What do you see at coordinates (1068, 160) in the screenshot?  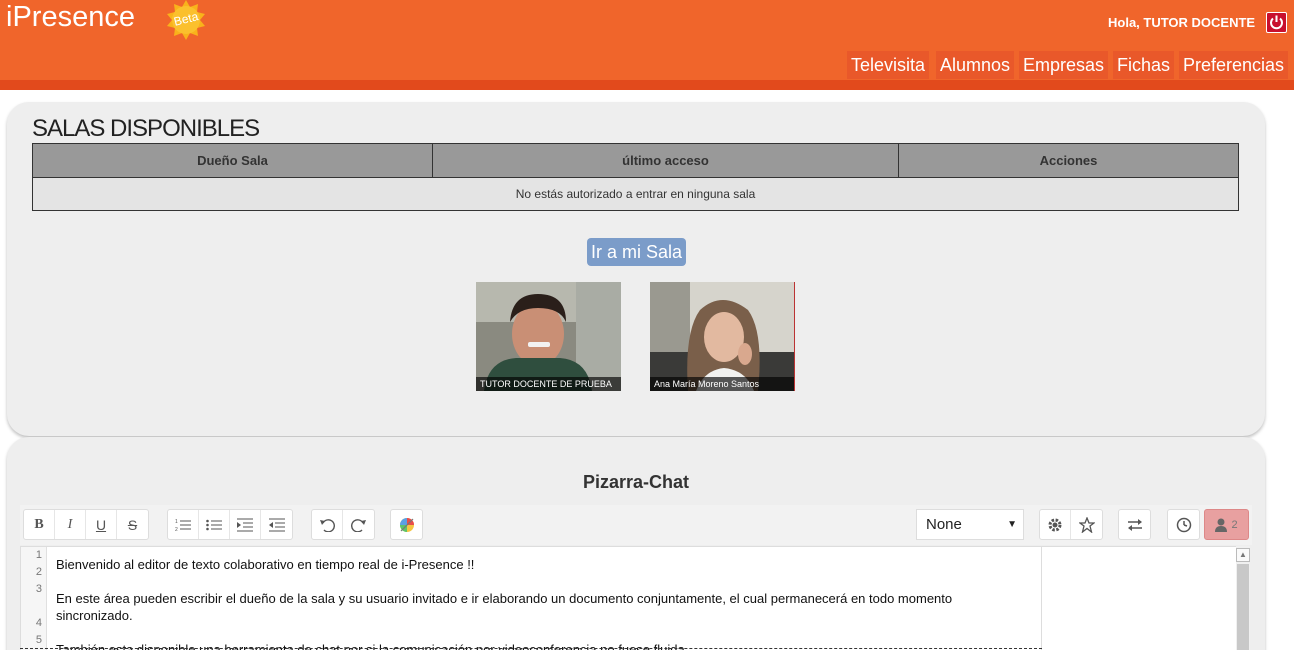 I see `col-acciones: Acciones` at bounding box center [1068, 160].